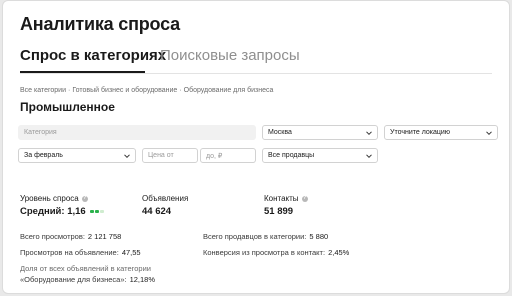 The width and height of the screenshot is (512, 296). Describe the element at coordinates (291, 155) in the screenshot. I see `sellers-value: Все продавцы` at that location.